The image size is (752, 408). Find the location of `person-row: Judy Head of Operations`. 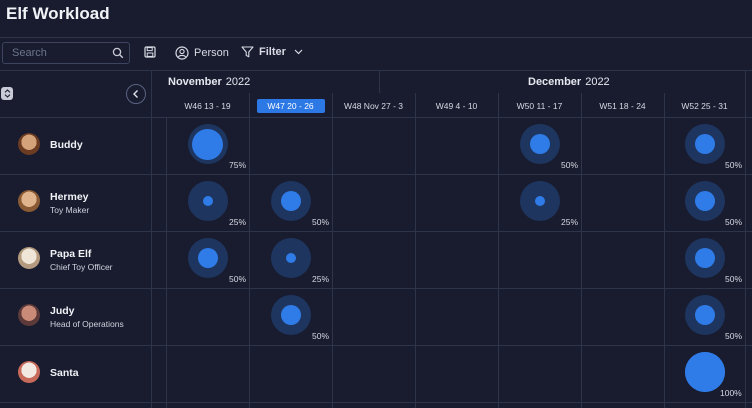

person-row: Judy Head of Operations is located at coordinates (75, 316).